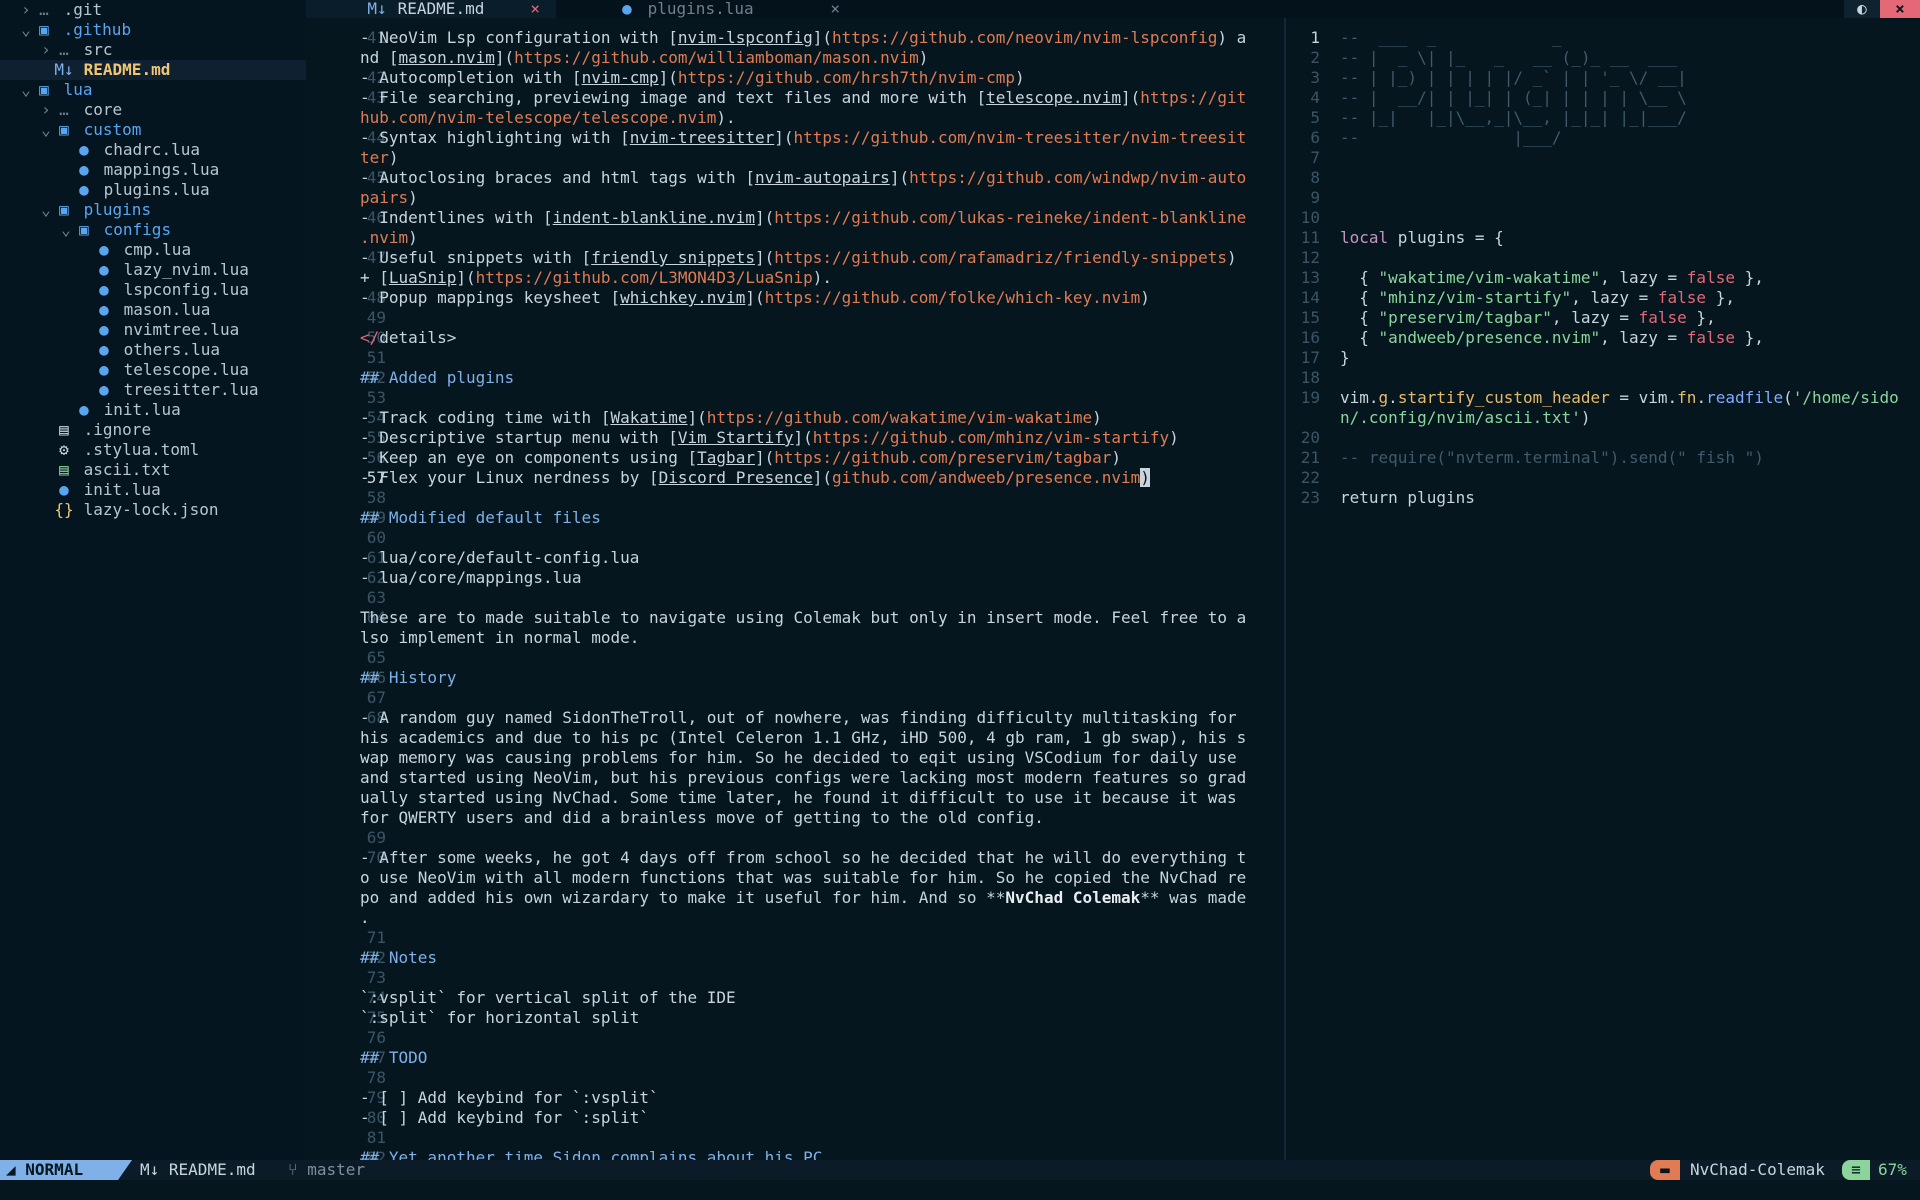 The width and height of the screenshot is (1920, 1200). What do you see at coordinates (153, 470) in the screenshot?
I see `tree-item: ▤ ascii.txt` at bounding box center [153, 470].